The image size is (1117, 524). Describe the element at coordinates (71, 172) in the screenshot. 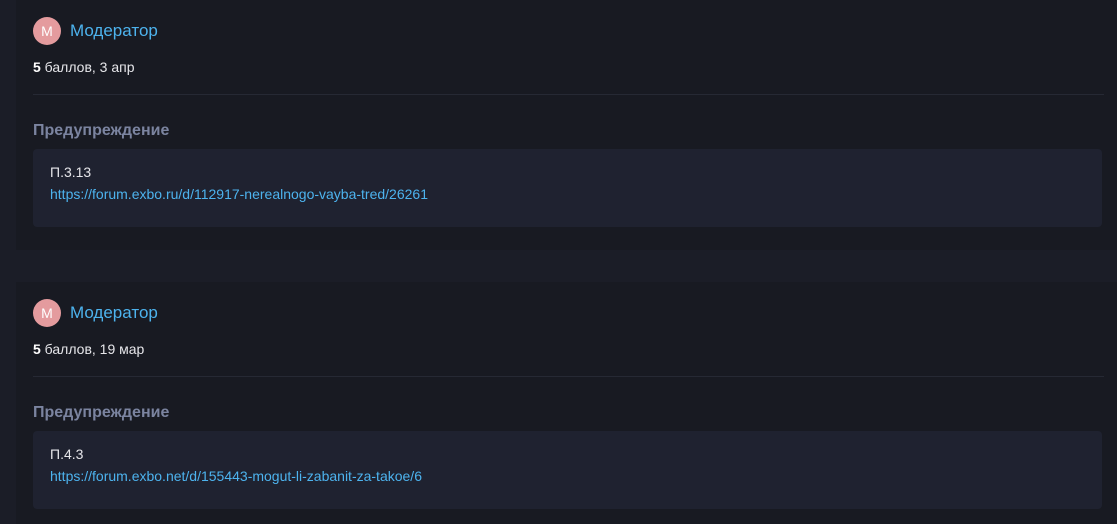

I see `rule-reference: П.3.13` at that location.